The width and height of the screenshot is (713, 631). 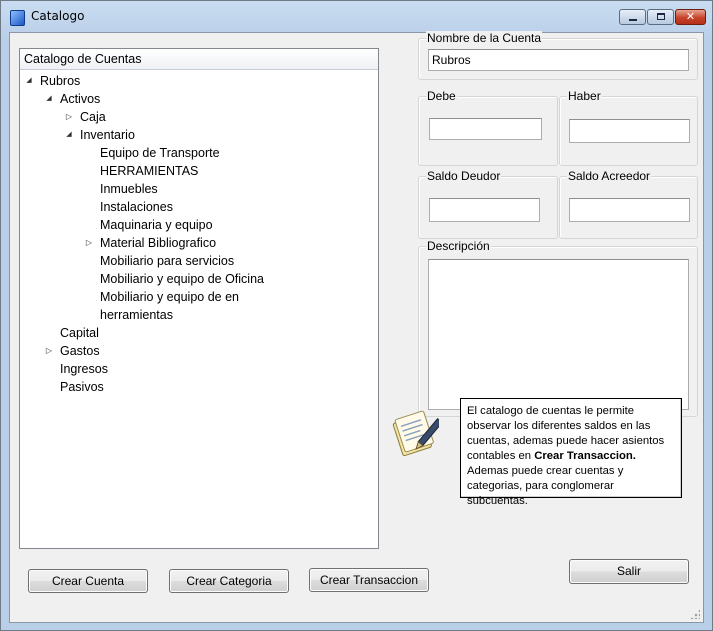 I want to click on tree-node: Pasivos, so click(x=199, y=387).